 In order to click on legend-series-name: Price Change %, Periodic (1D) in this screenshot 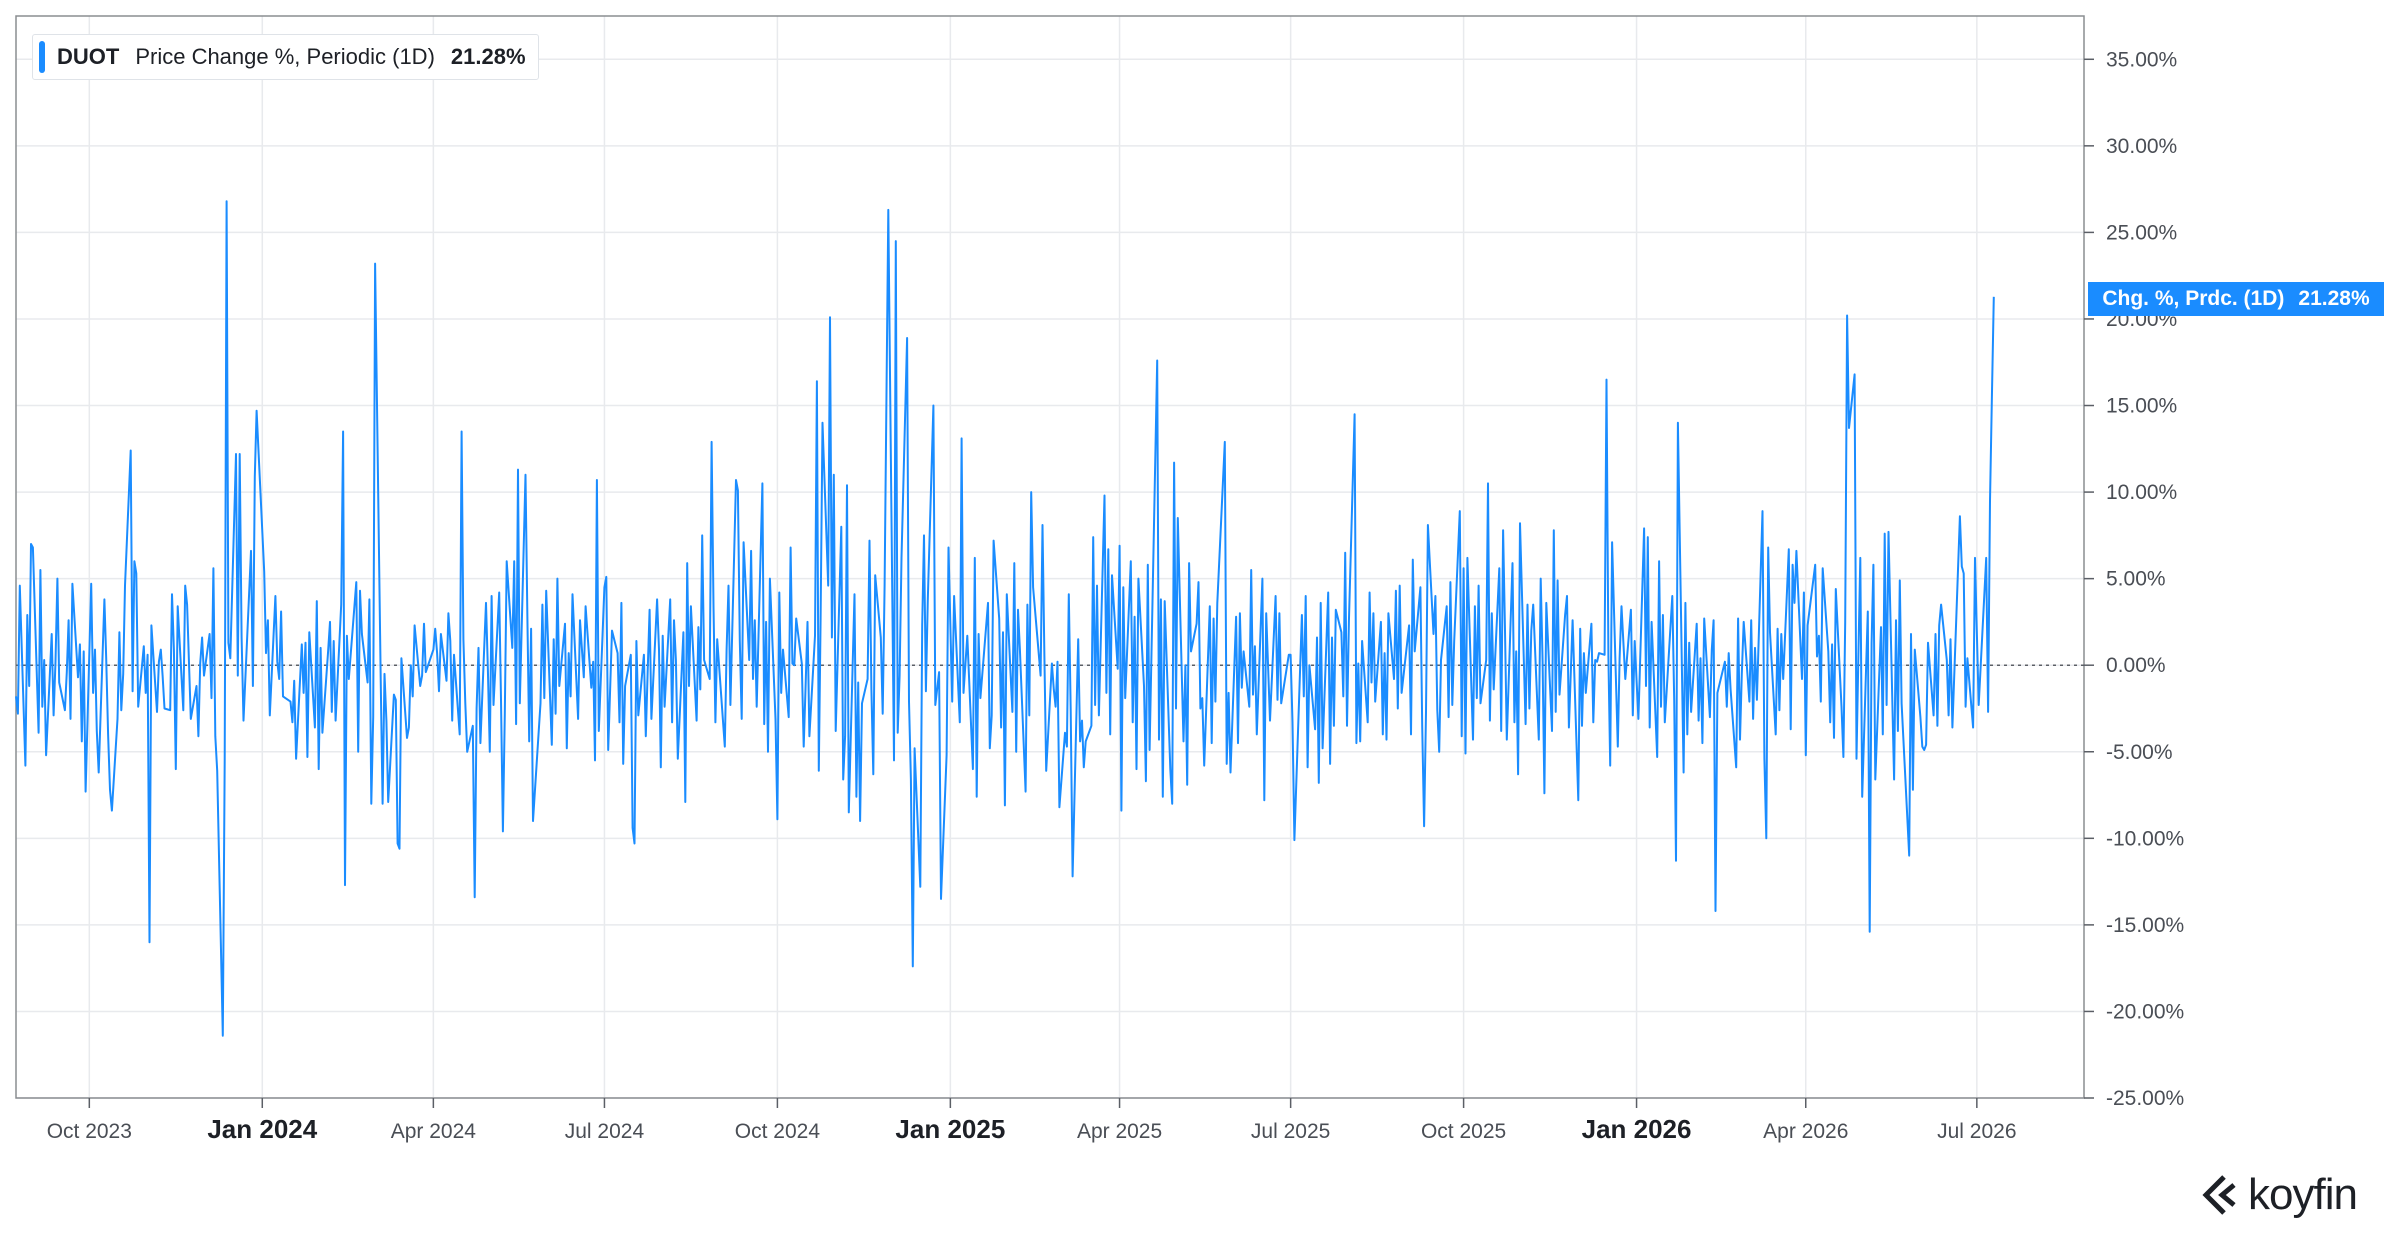, I will do `click(285, 56)`.